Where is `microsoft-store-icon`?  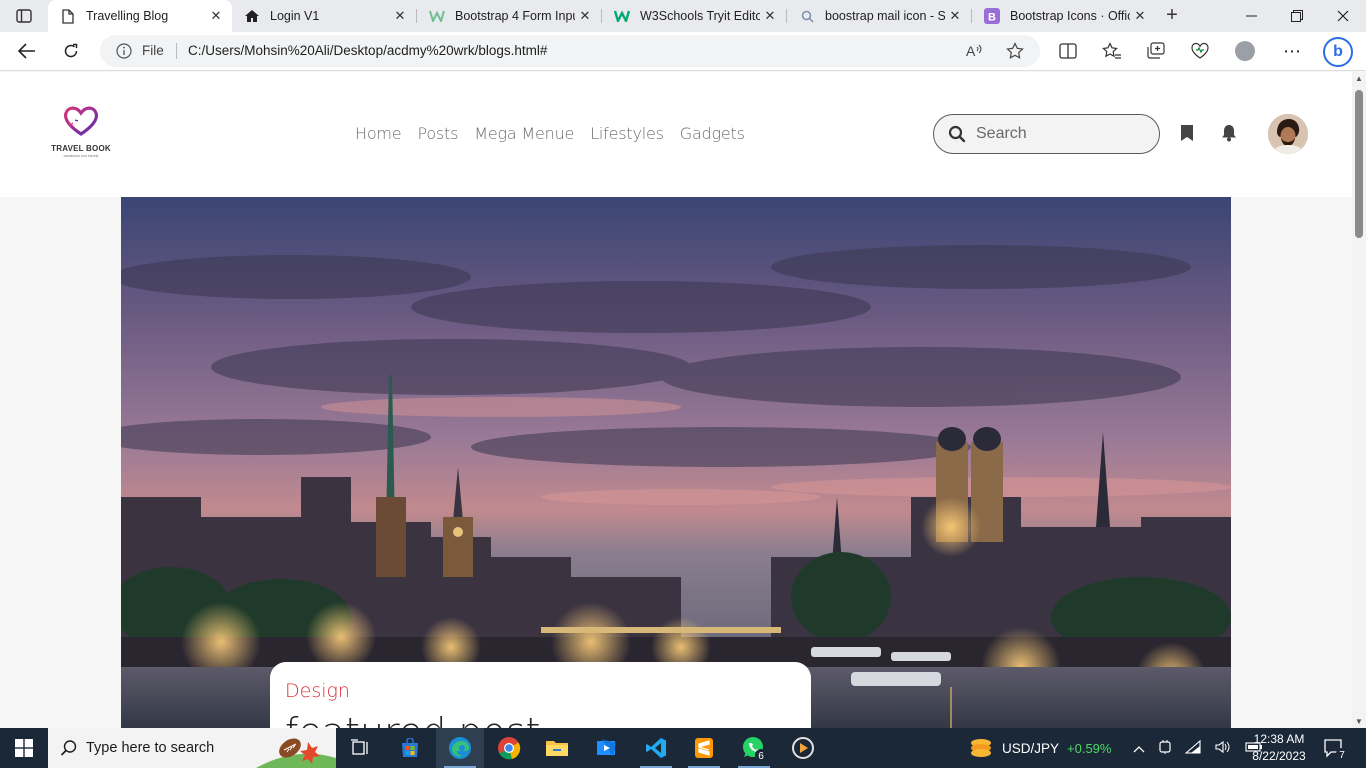
microsoft-store-icon is located at coordinates (410, 748).